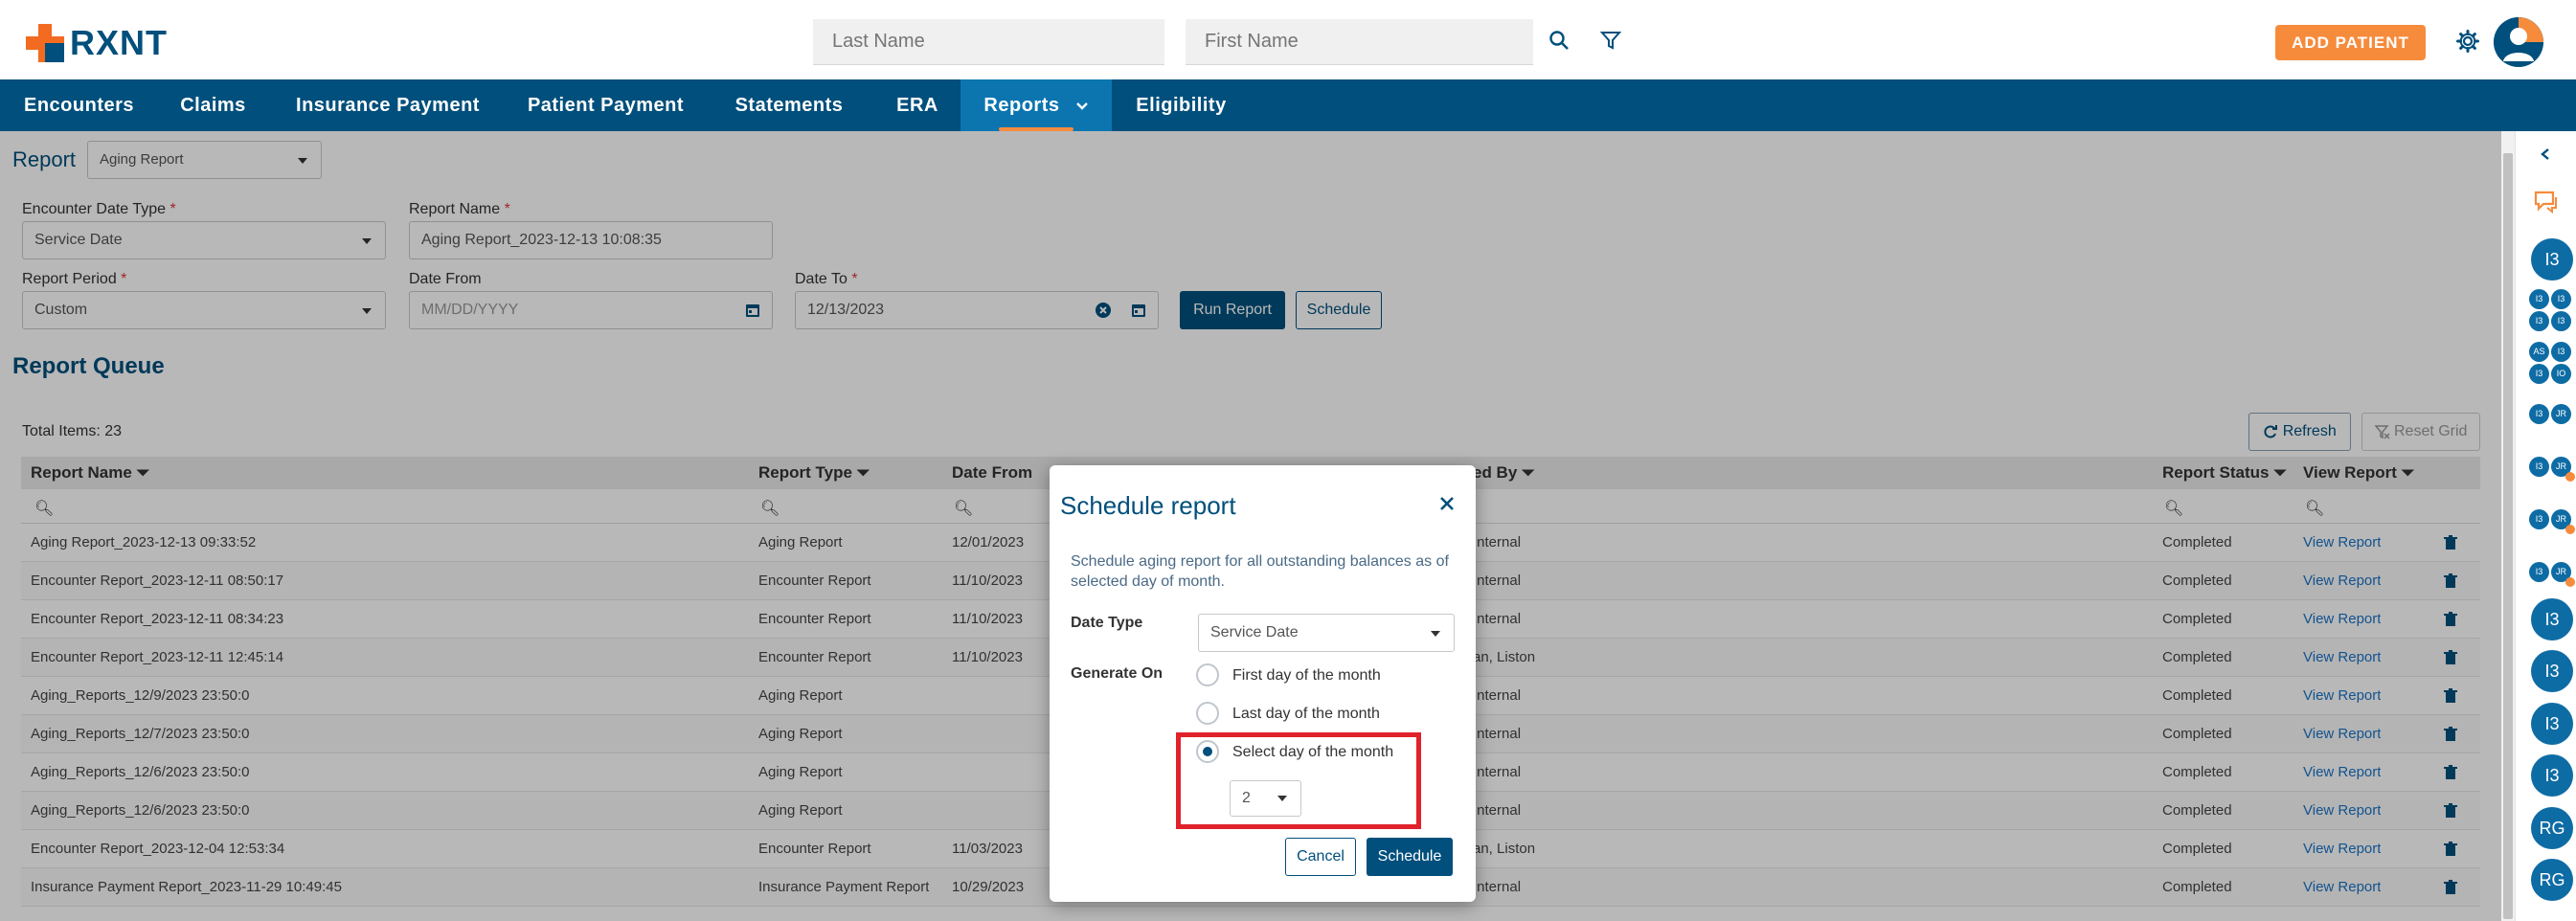 Image resolution: width=2576 pixels, height=921 pixels. Describe the element at coordinates (2561, 414) in the screenshot. I see `rail-mini-badge: JR` at that location.